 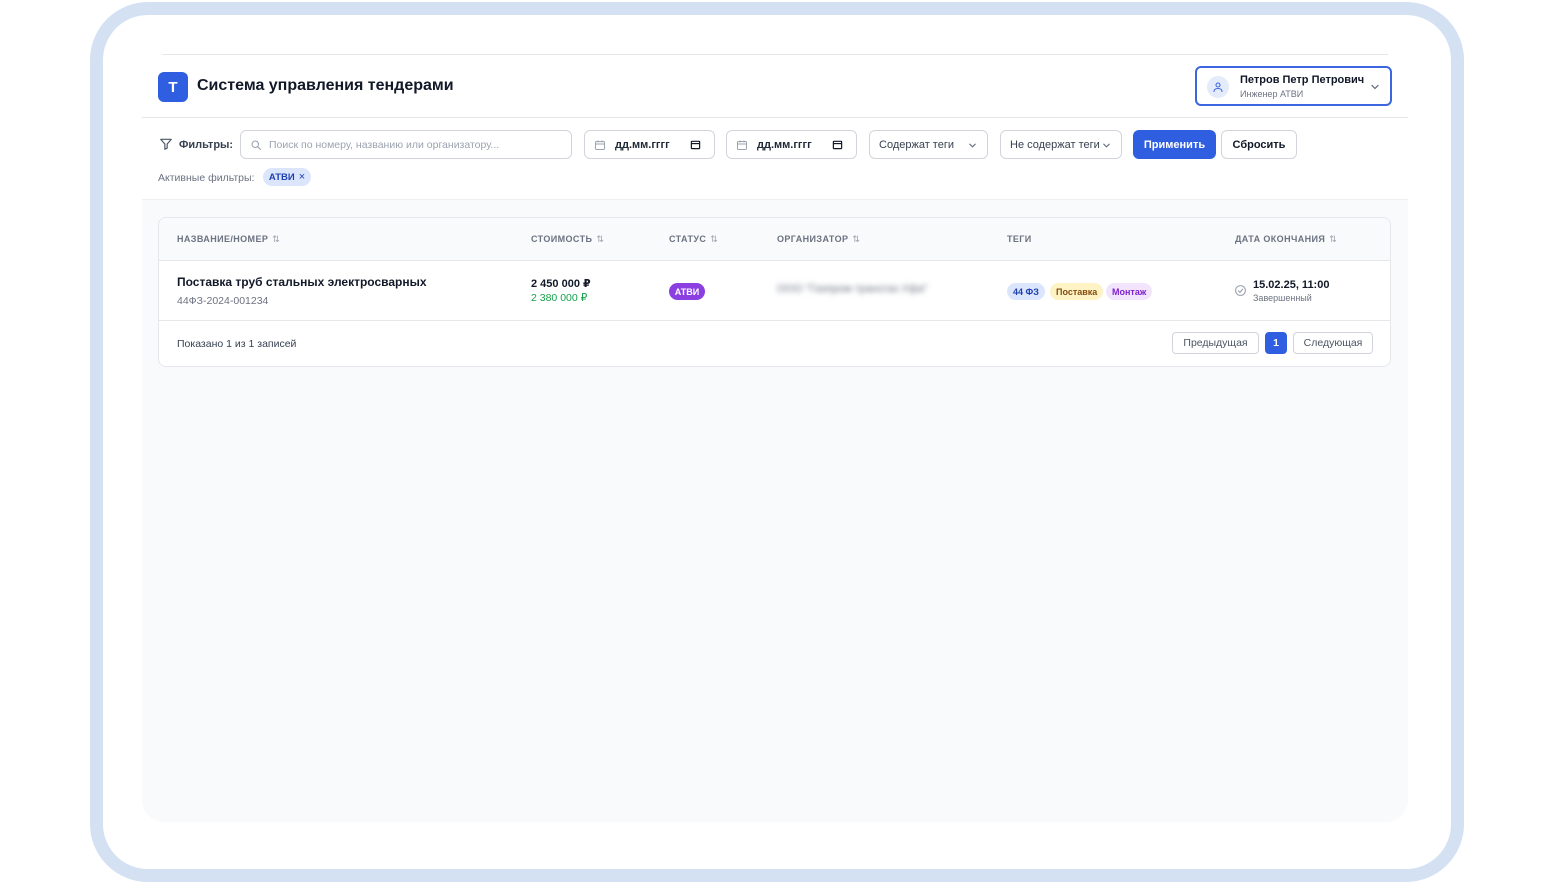 What do you see at coordinates (642, 145) in the screenshot?
I see `date-from-value: дд.мм.гггг` at bounding box center [642, 145].